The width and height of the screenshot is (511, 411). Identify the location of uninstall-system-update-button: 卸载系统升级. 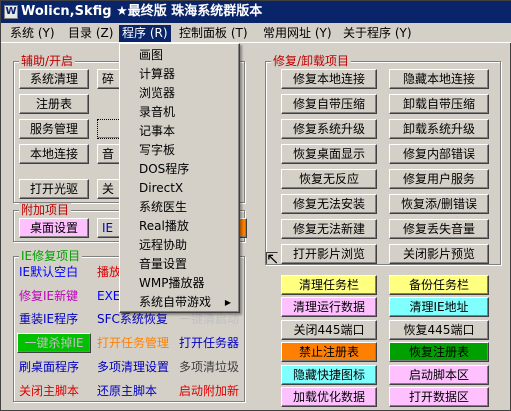
(439, 129).